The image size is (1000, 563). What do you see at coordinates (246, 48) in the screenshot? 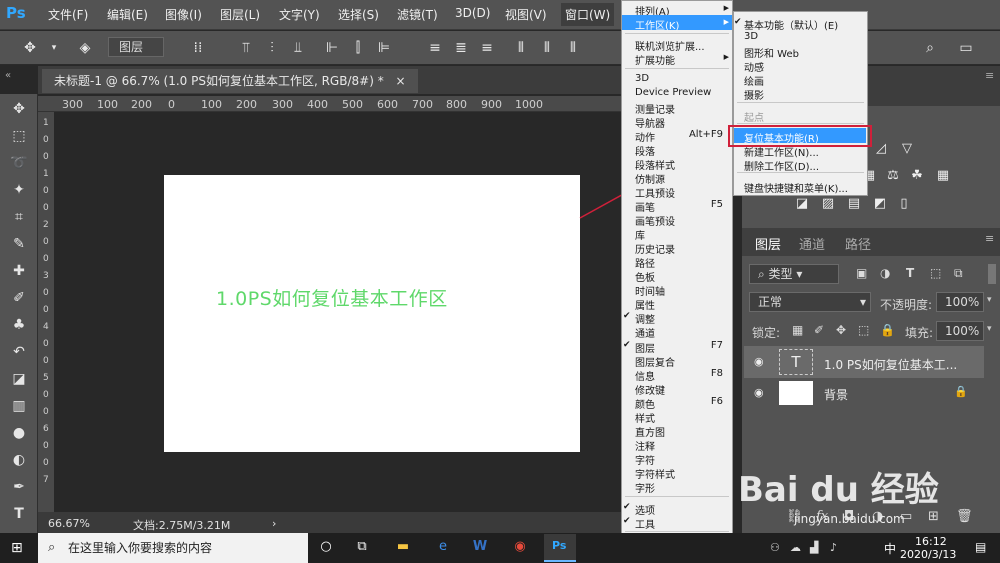
I see `align-top-icon: ⫪` at bounding box center [246, 48].